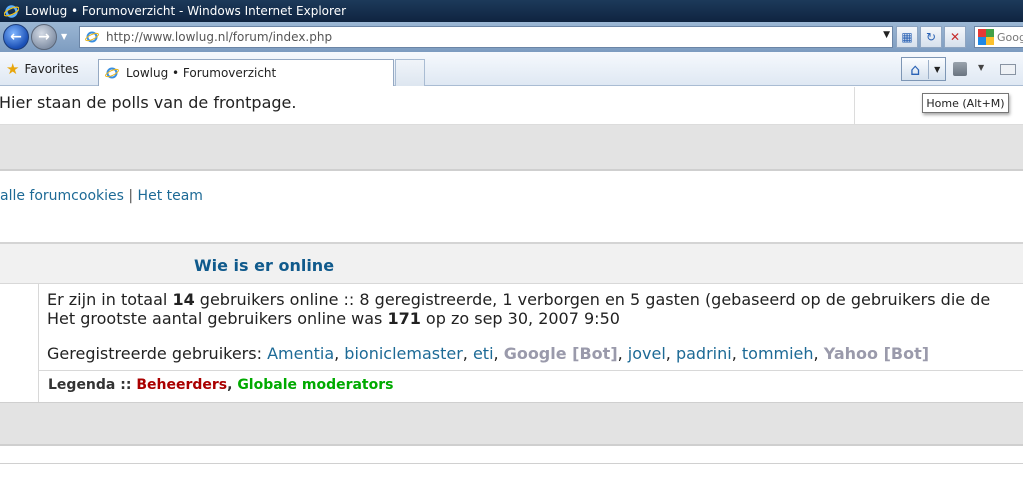  What do you see at coordinates (778, 353) in the screenshot?
I see `user-link-tommieh: tommieh` at bounding box center [778, 353].